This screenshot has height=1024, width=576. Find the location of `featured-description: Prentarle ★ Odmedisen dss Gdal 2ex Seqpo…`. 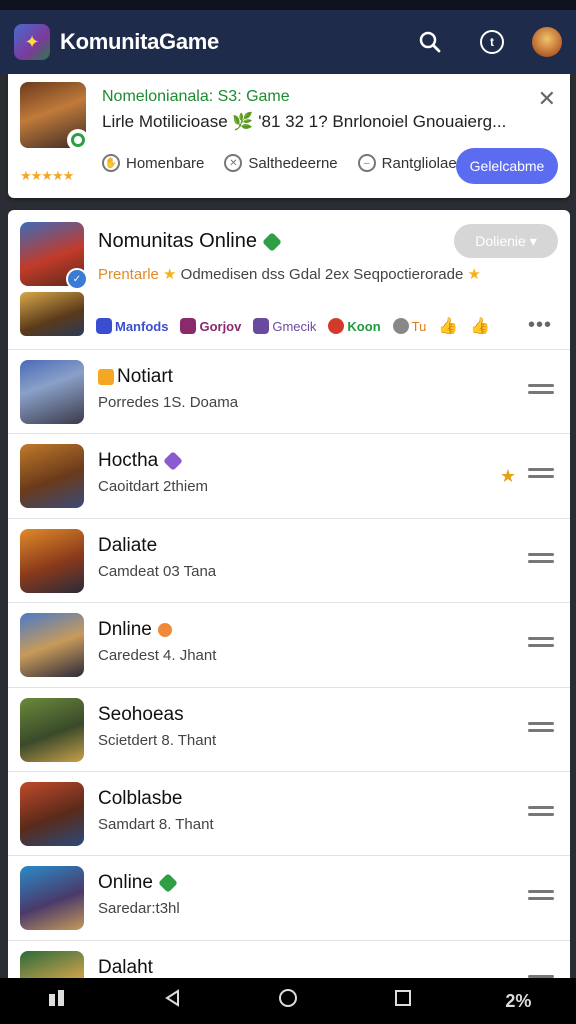

featured-description: Prentarle ★ Odmedisen dss Gdal 2ex Seqpo… is located at coordinates (289, 274).